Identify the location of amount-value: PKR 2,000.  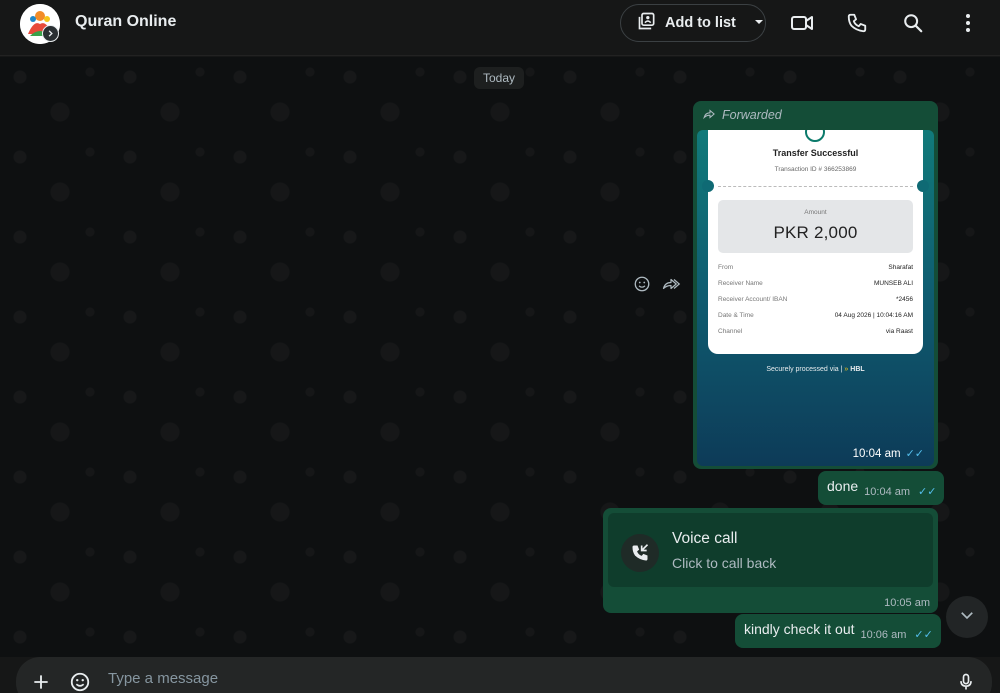
(815, 232).